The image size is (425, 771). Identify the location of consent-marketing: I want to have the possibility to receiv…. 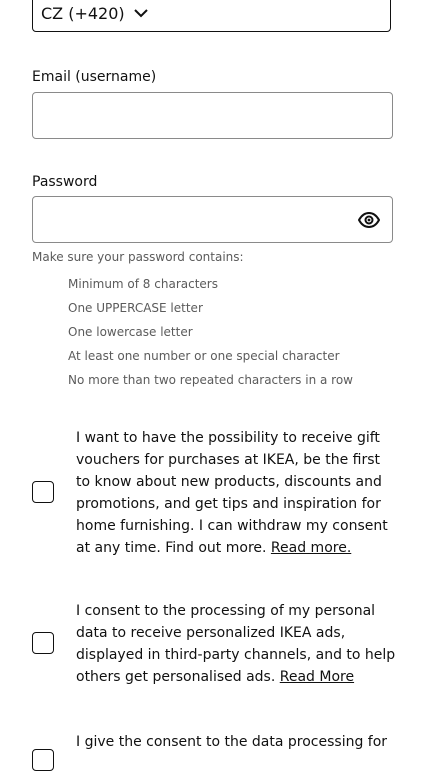
(212, 494).